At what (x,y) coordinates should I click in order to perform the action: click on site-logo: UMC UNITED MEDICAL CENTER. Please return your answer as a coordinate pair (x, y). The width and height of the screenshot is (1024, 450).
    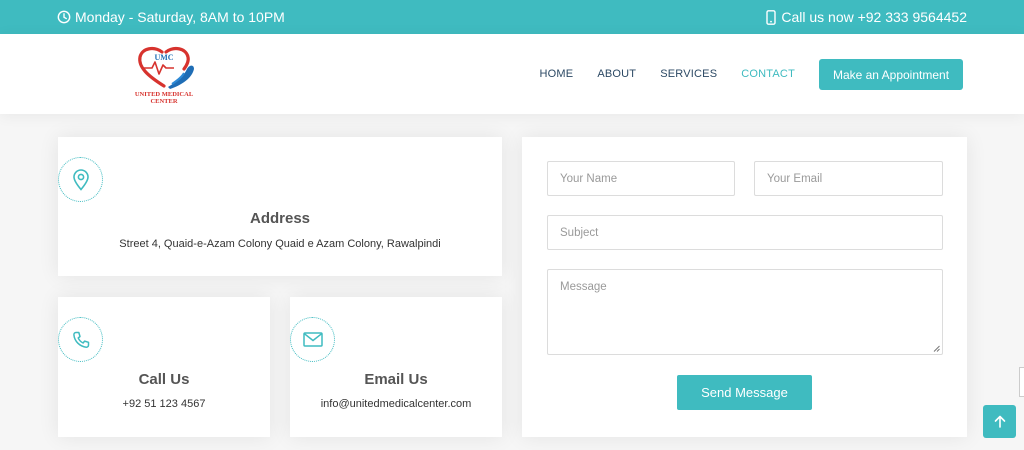
    Looking at the image, I should click on (164, 75).